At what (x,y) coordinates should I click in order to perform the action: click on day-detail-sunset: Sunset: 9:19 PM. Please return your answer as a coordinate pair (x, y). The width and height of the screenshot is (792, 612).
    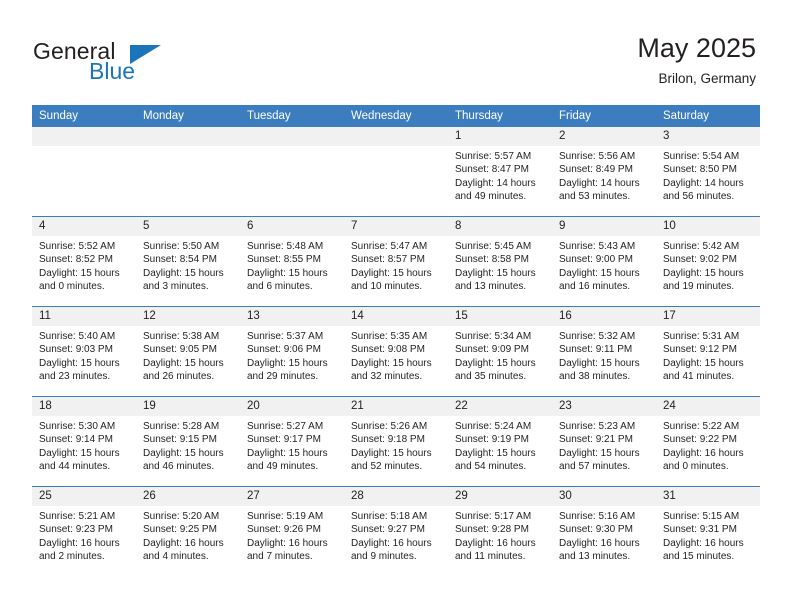
    Looking at the image, I should click on (492, 440).